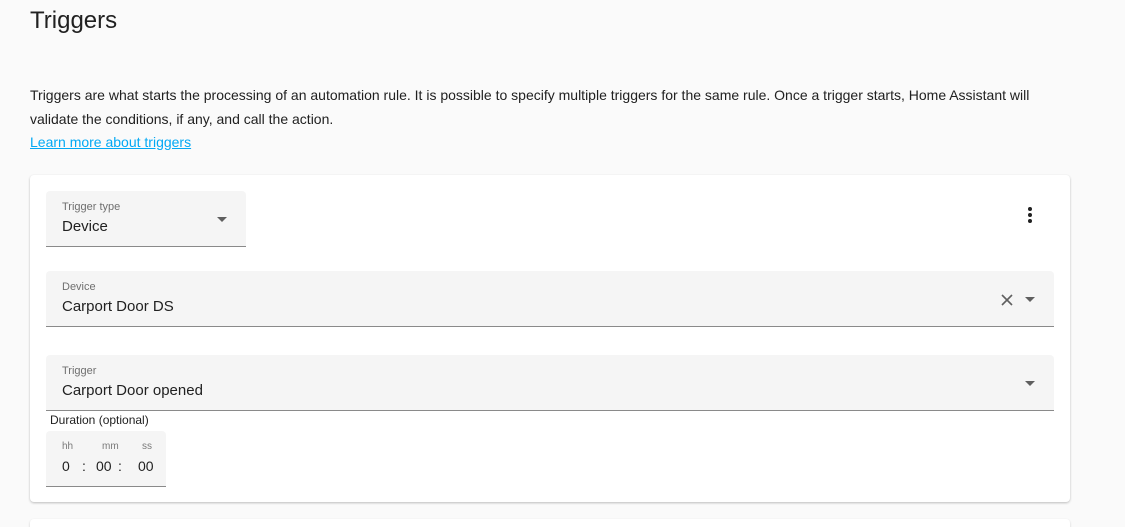 The width and height of the screenshot is (1125, 527). What do you see at coordinates (104, 466) in the screenshot?
I see `minutes-input: 00` at bounding box center [104, 466].